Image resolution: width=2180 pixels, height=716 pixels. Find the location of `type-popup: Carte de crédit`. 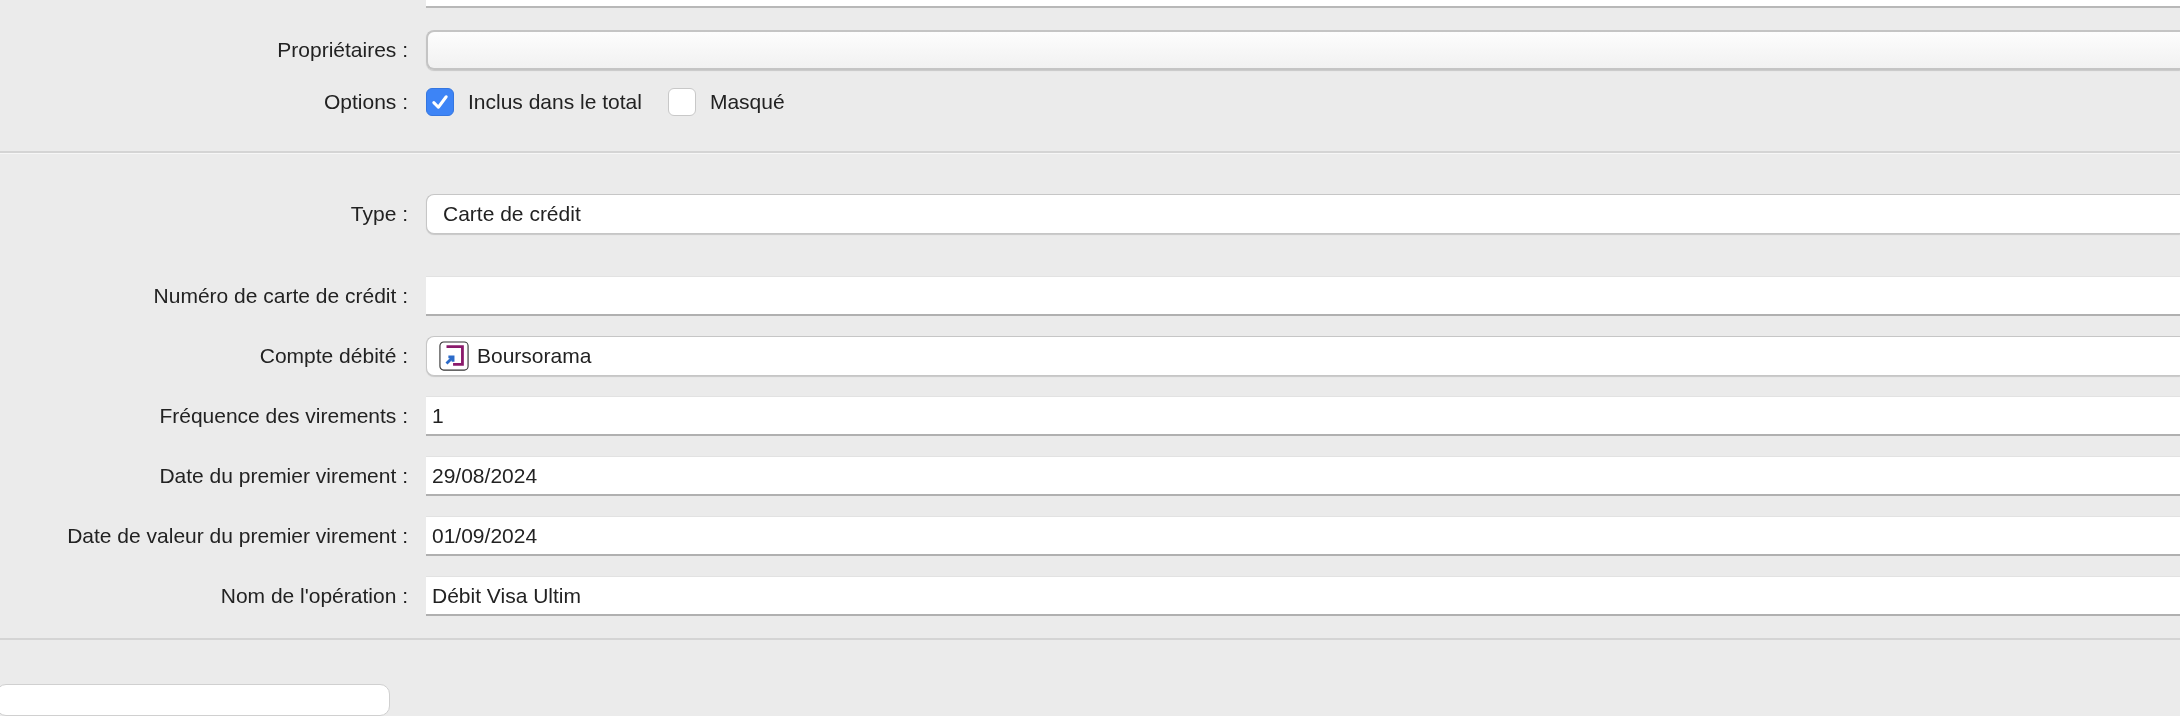

type-popup: Carte de crédit is located at coordinates (1303, 214).